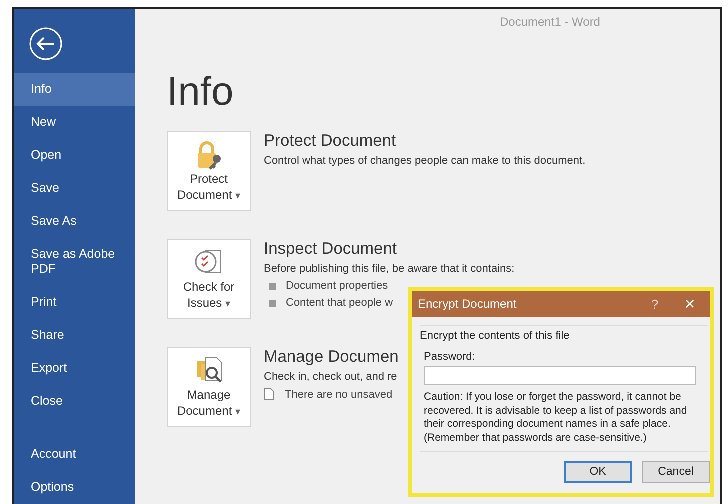 The image size is (728, 504). What do you see at coordinates (74, 487) in the screenshot?
I see `sidebar-item: Options` at bounding box center [74, 487].